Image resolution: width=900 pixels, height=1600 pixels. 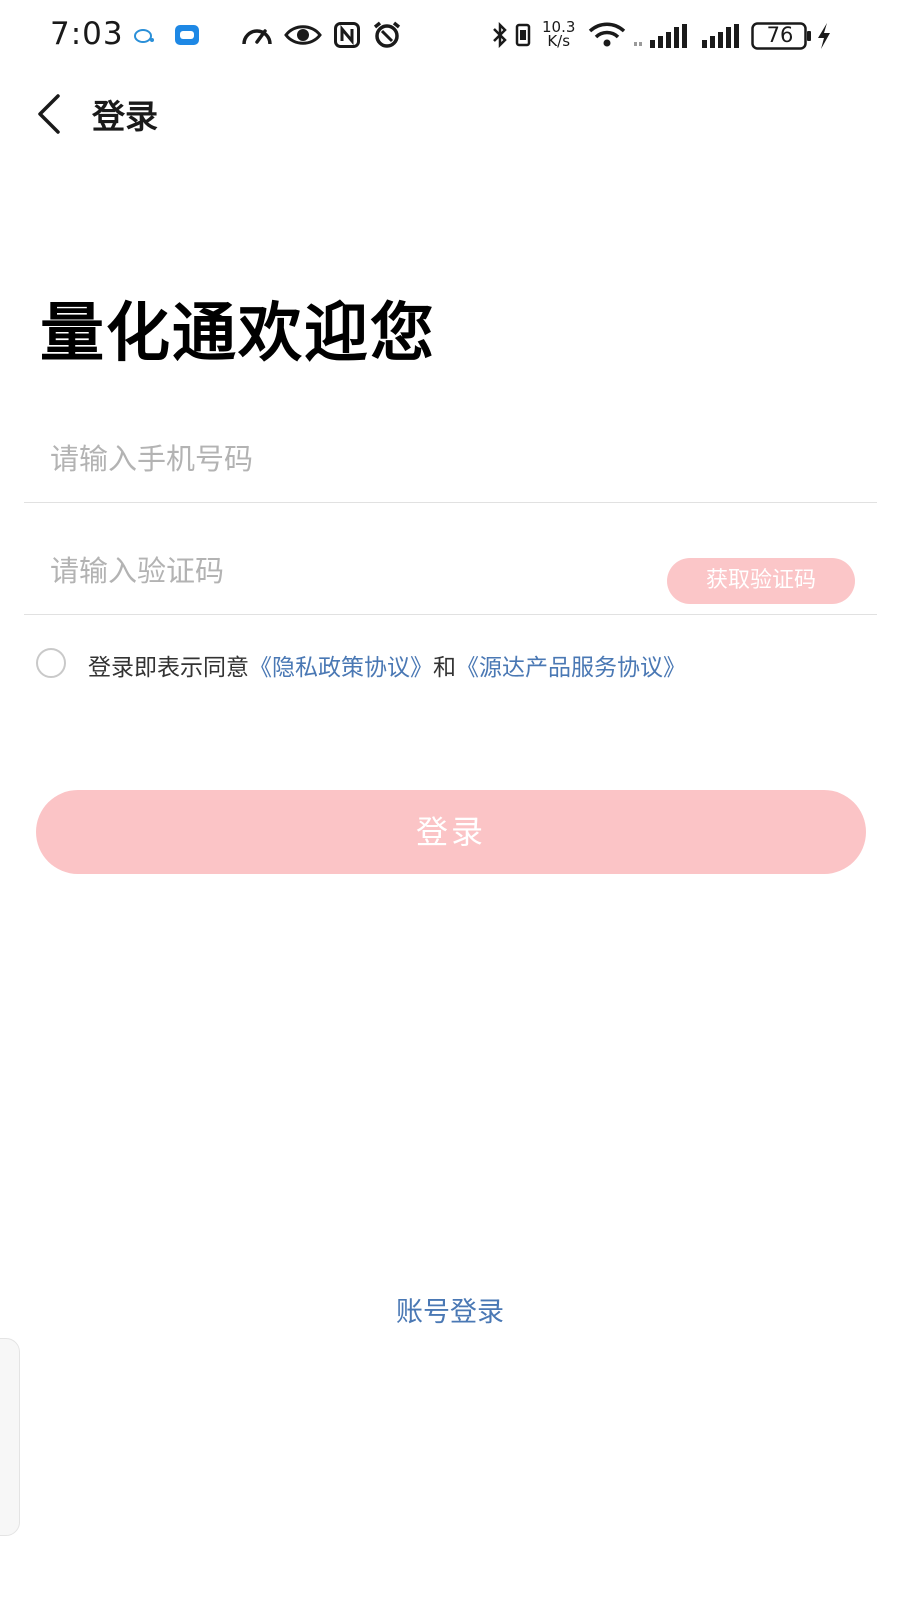 I want to click on chat-notification-icon, so click(x=145, y=38).